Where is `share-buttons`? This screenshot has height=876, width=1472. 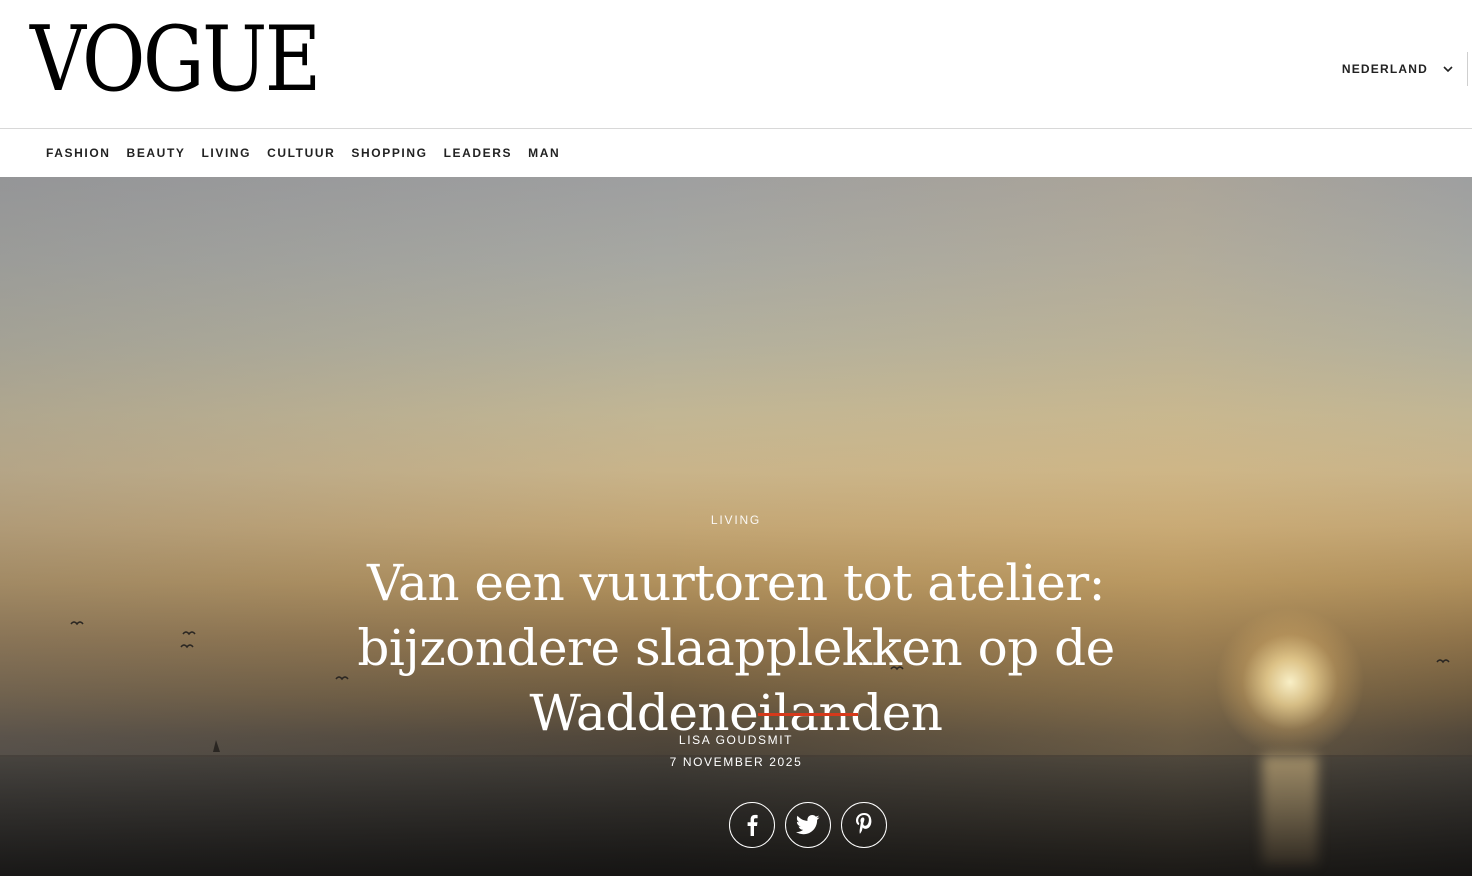 share-buttons is located at coordinates (813, 825).